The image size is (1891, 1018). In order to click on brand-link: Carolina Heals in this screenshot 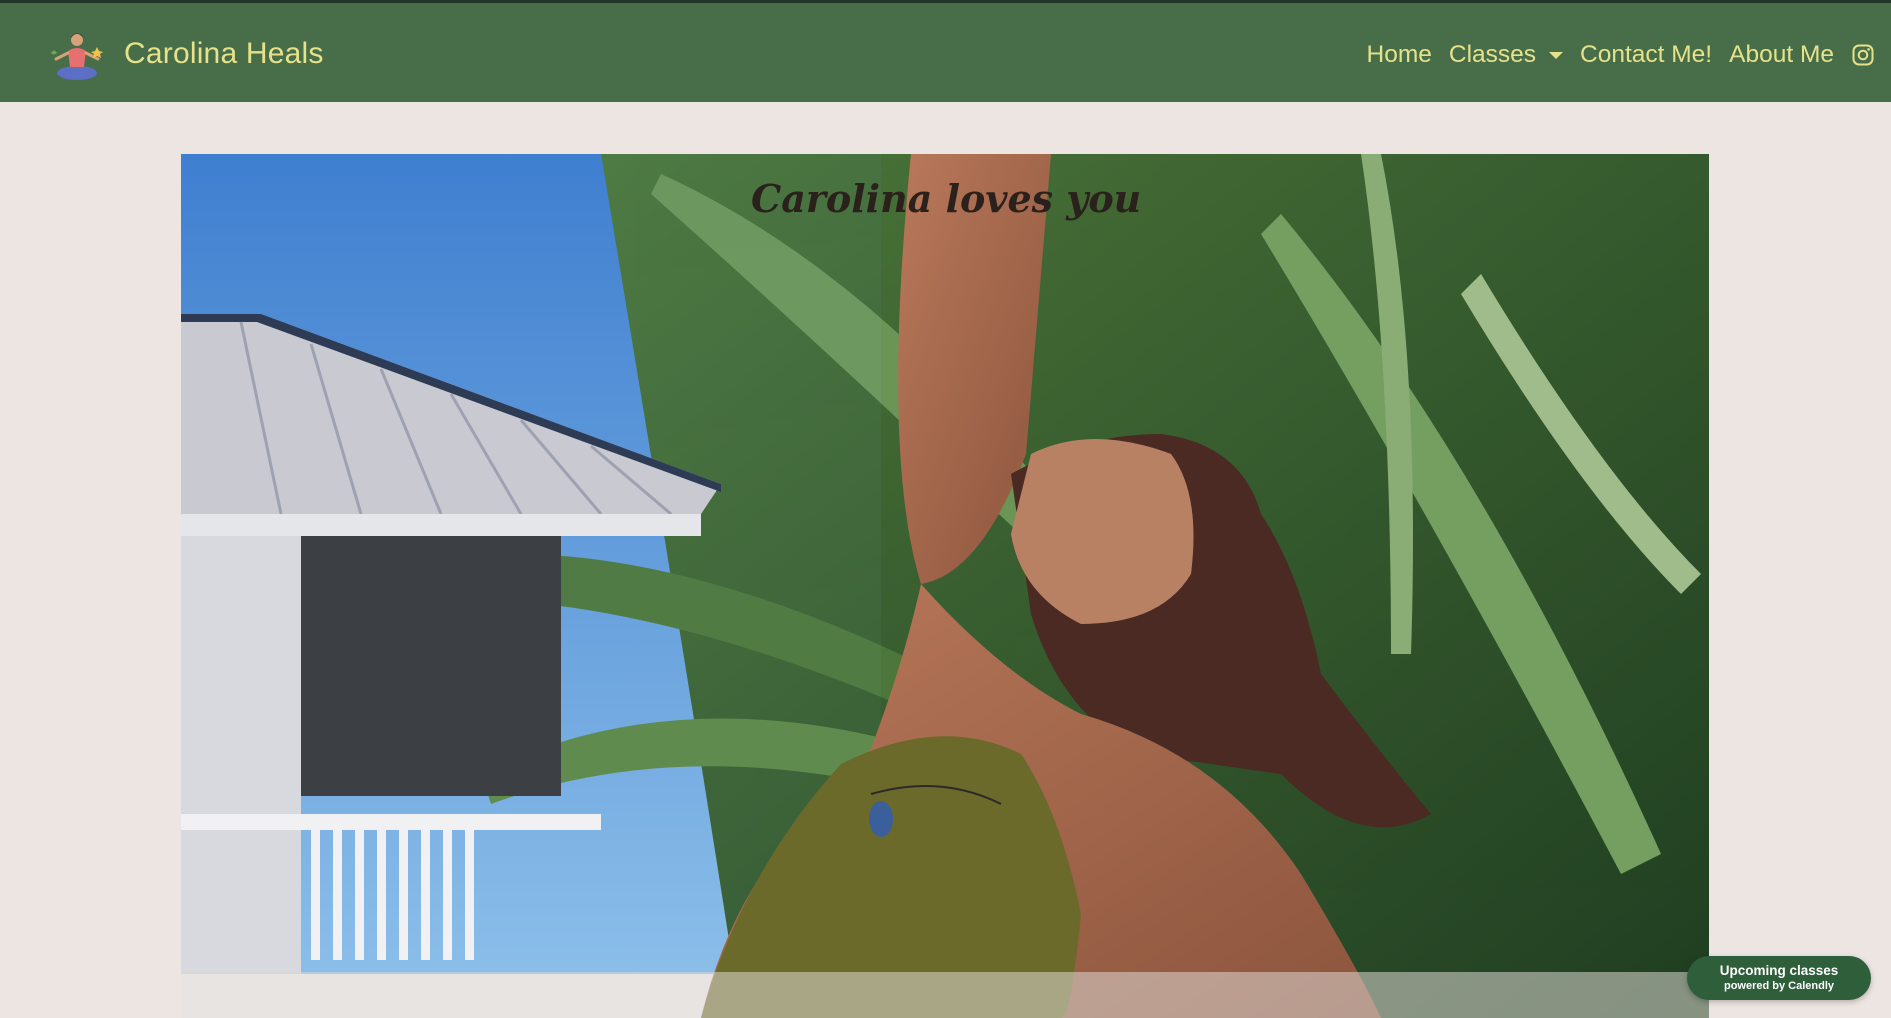, I will do `click(185, 54)`.